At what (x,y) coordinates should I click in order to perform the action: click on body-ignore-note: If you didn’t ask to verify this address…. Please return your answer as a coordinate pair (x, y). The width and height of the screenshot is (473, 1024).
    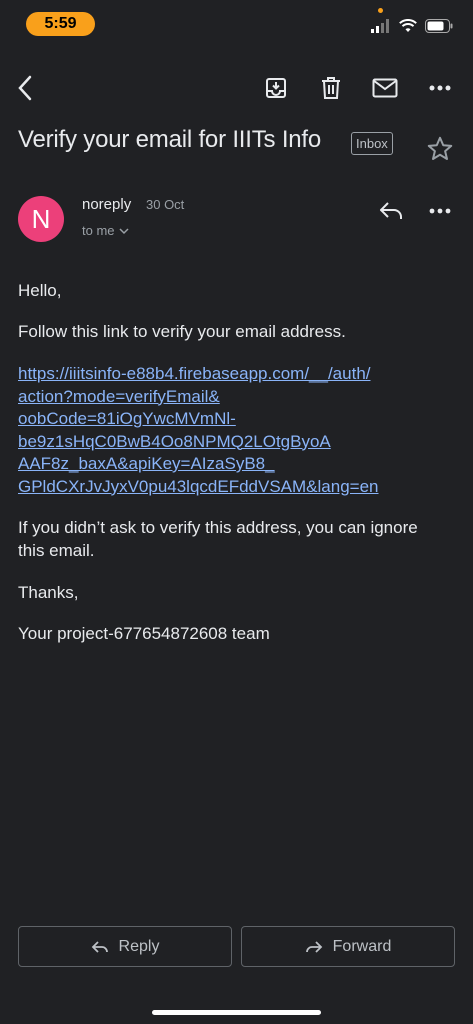
    Looking at the image, I should click on (218, 539).